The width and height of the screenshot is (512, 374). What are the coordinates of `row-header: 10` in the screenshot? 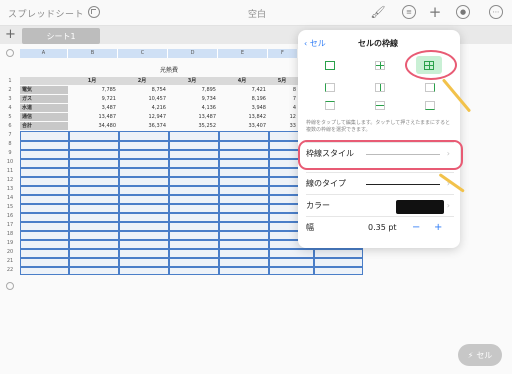 It's located at (10, 162).